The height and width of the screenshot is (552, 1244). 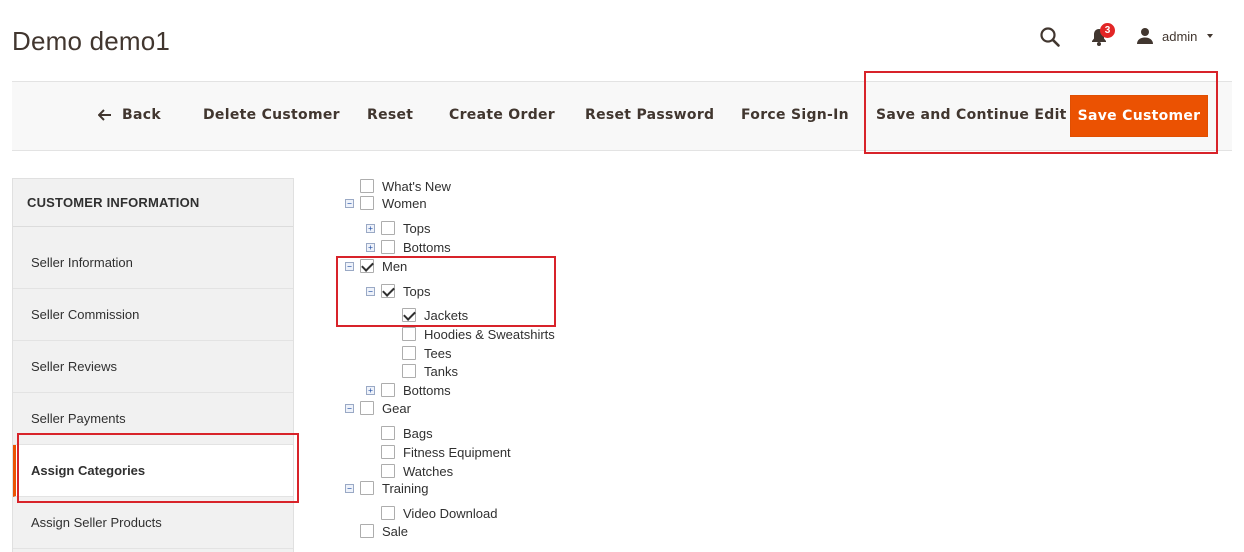 I want to click on sidebar-item-seller-reviews: Seller Reviews, so click(x=153, y=367).